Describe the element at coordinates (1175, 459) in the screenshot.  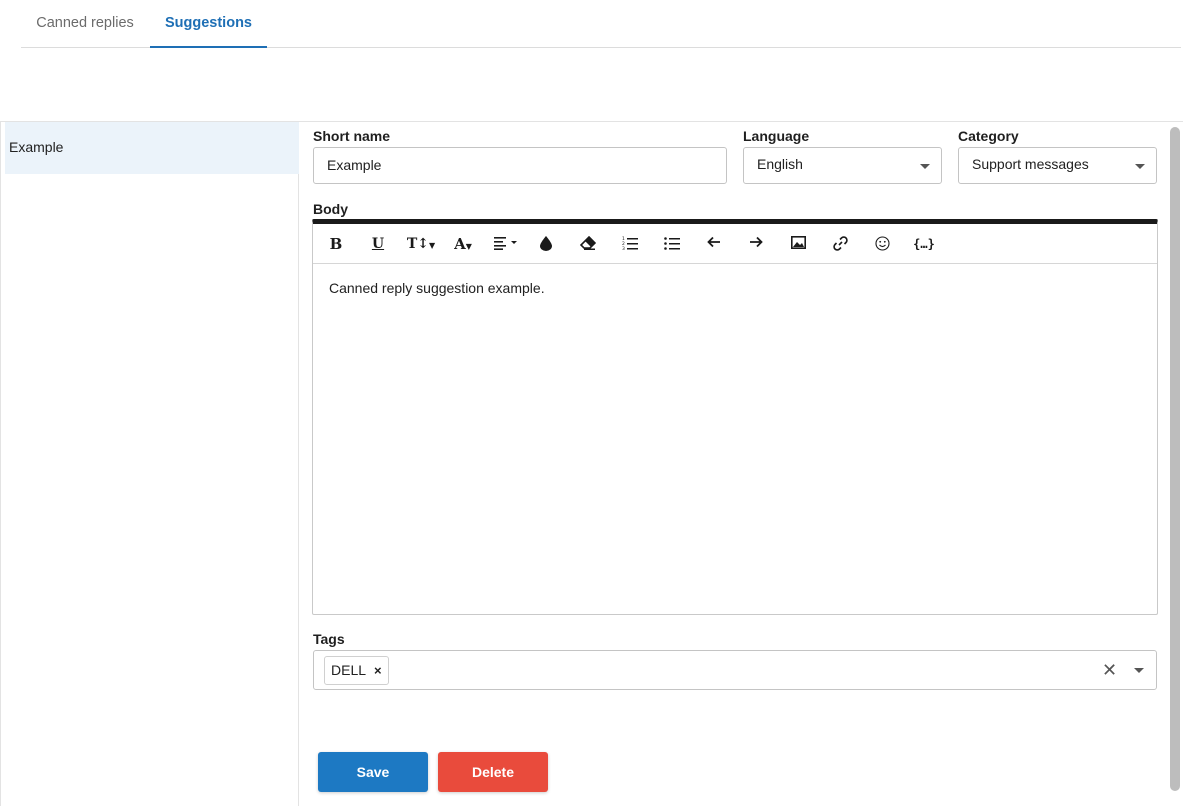
I see `scrollbar` at that location.